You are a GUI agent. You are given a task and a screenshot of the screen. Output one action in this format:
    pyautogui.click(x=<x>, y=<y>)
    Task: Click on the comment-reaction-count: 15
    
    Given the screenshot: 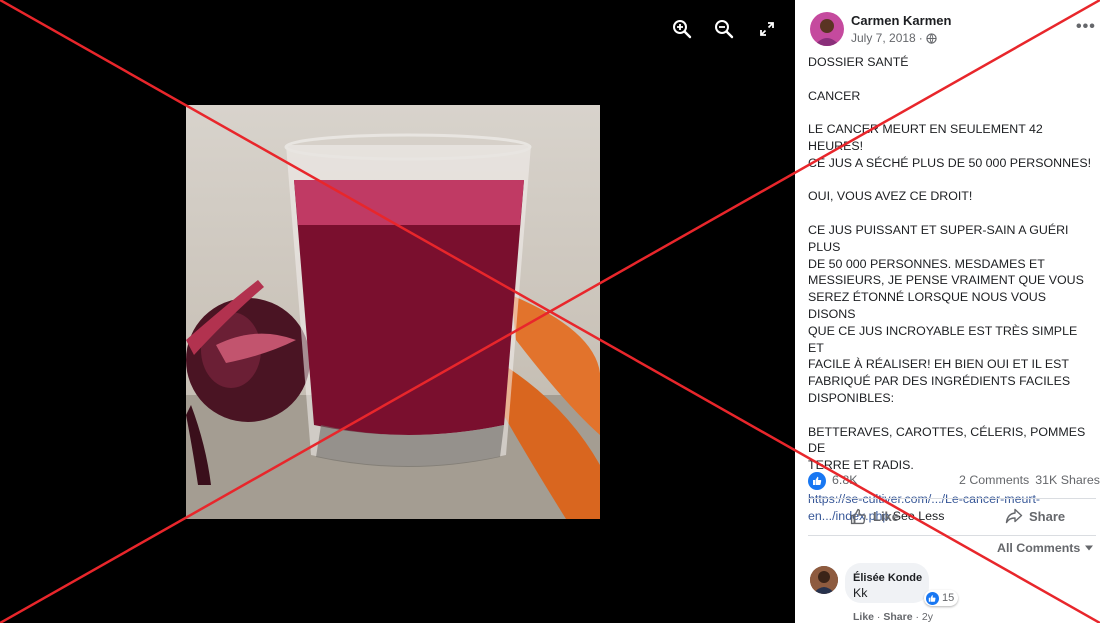 What is the action you would take?
    pyautogui.click(x=948, y=598)
    